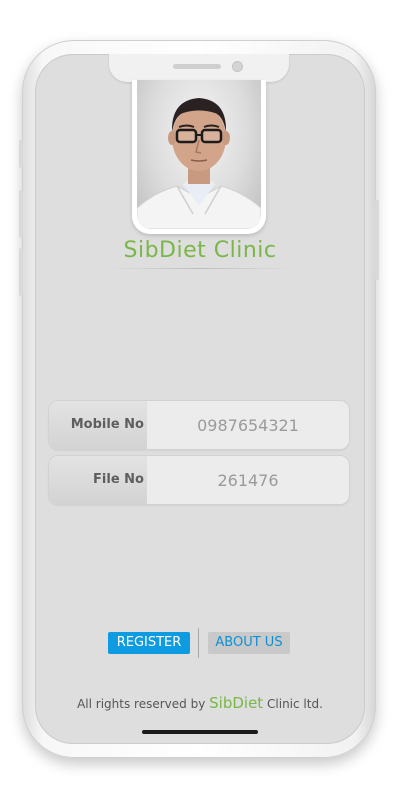 The width and height of the screenshot is (400, 800). What do you see at coordinates (199, 163) in the screenshot?
I see `doctor-portrait-icon` at bounding box center [199, 163].